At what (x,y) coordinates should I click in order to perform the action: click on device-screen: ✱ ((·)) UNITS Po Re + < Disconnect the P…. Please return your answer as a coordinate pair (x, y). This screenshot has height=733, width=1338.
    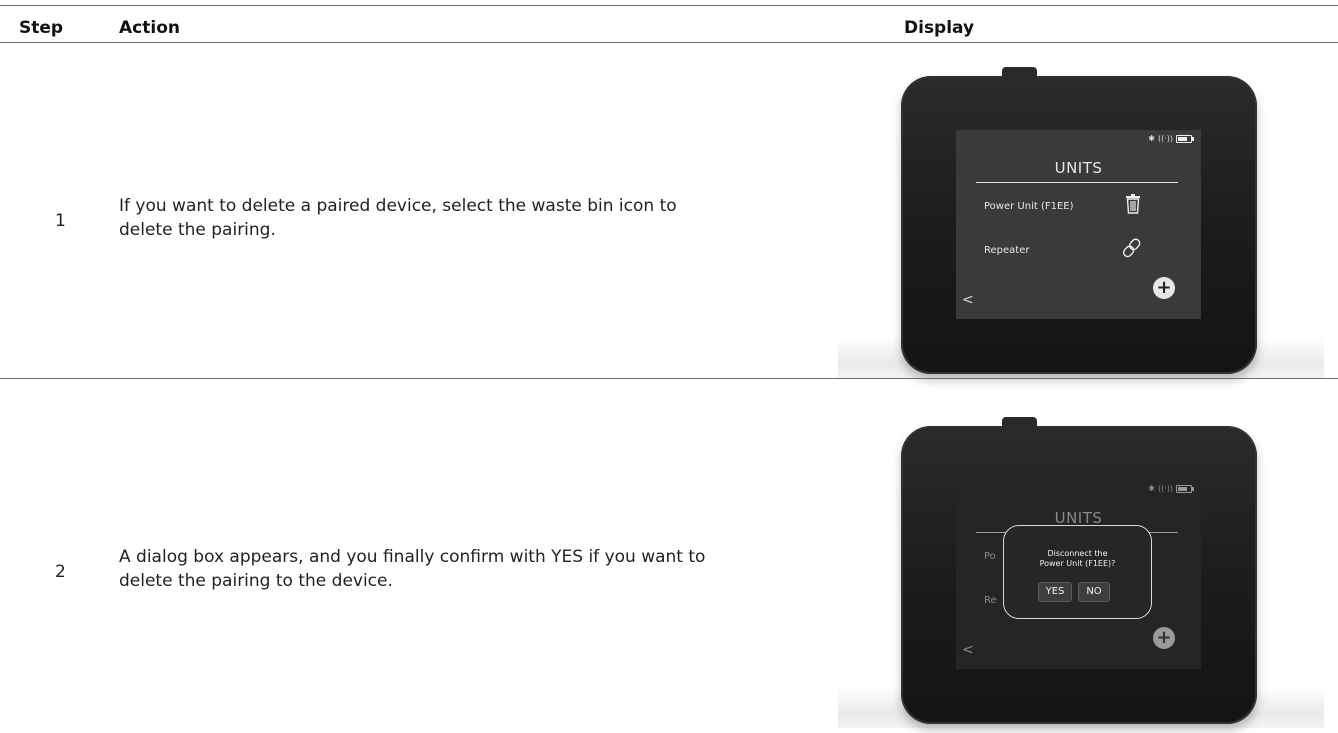
    Looking at the image, I should click on (1078, 574).